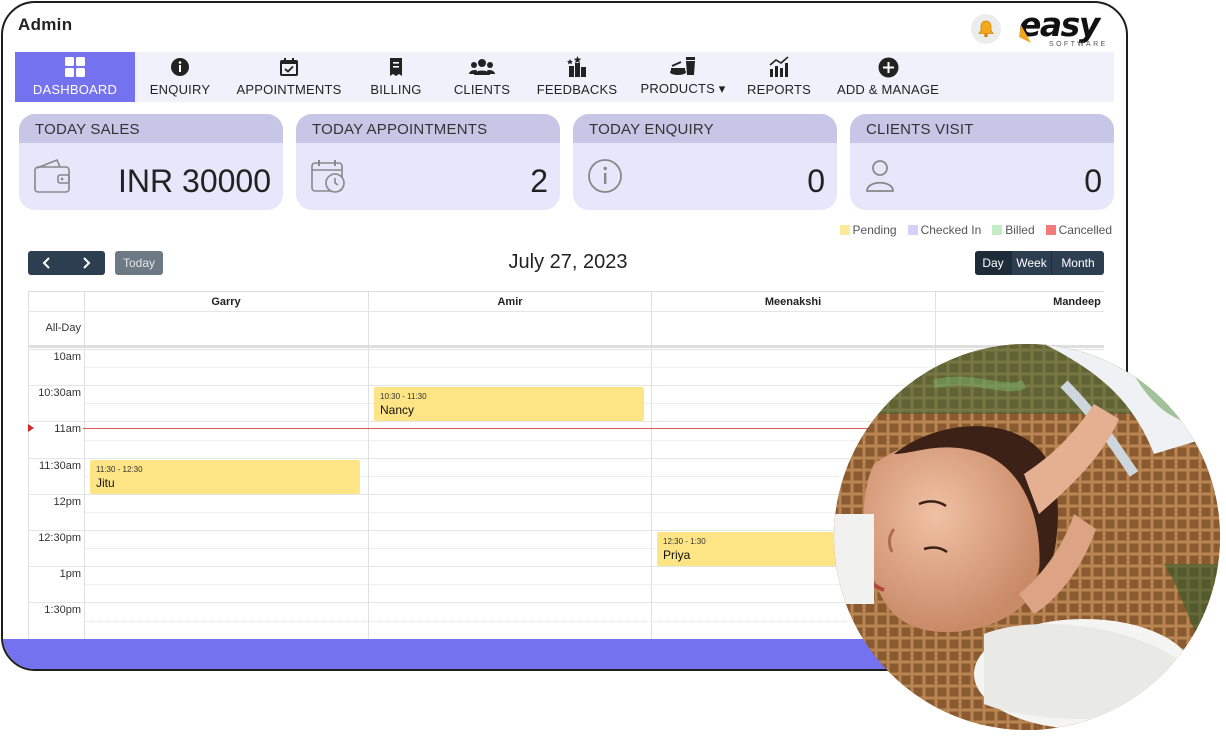  I want to click on brand-logo: easy SOFTWARE, so click(1063, 26).